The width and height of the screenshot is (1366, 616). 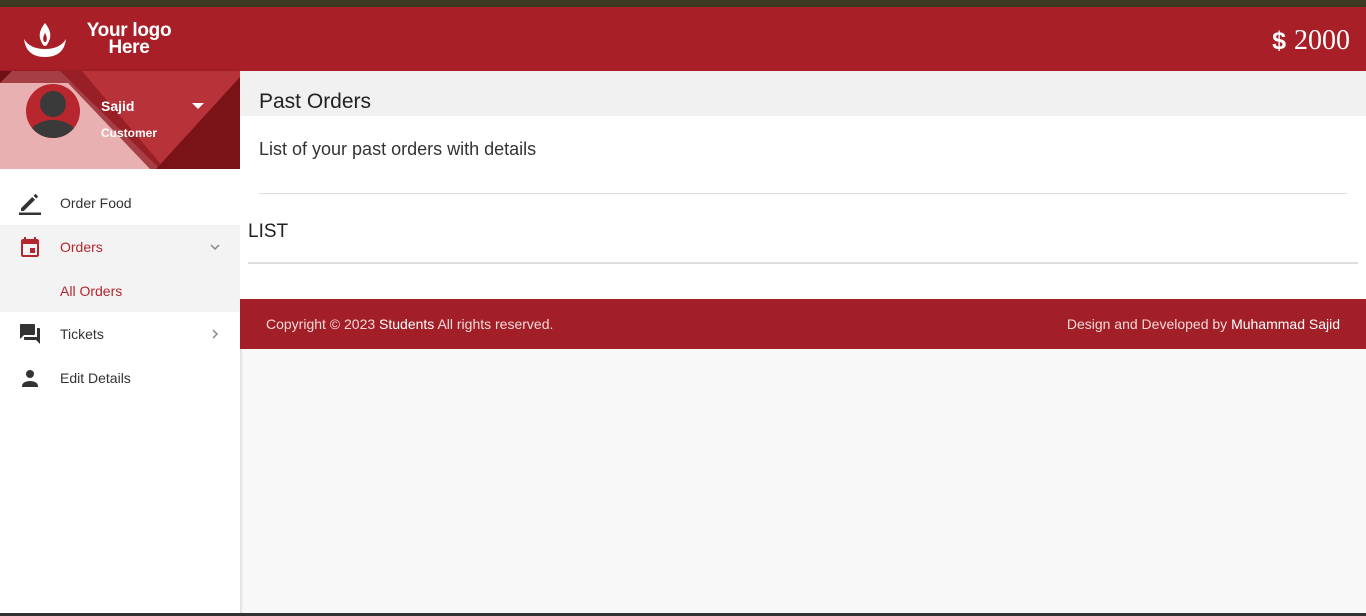 I want to click on sidebar-item-edit-details: Edit Details, so click(x=120, y=378).